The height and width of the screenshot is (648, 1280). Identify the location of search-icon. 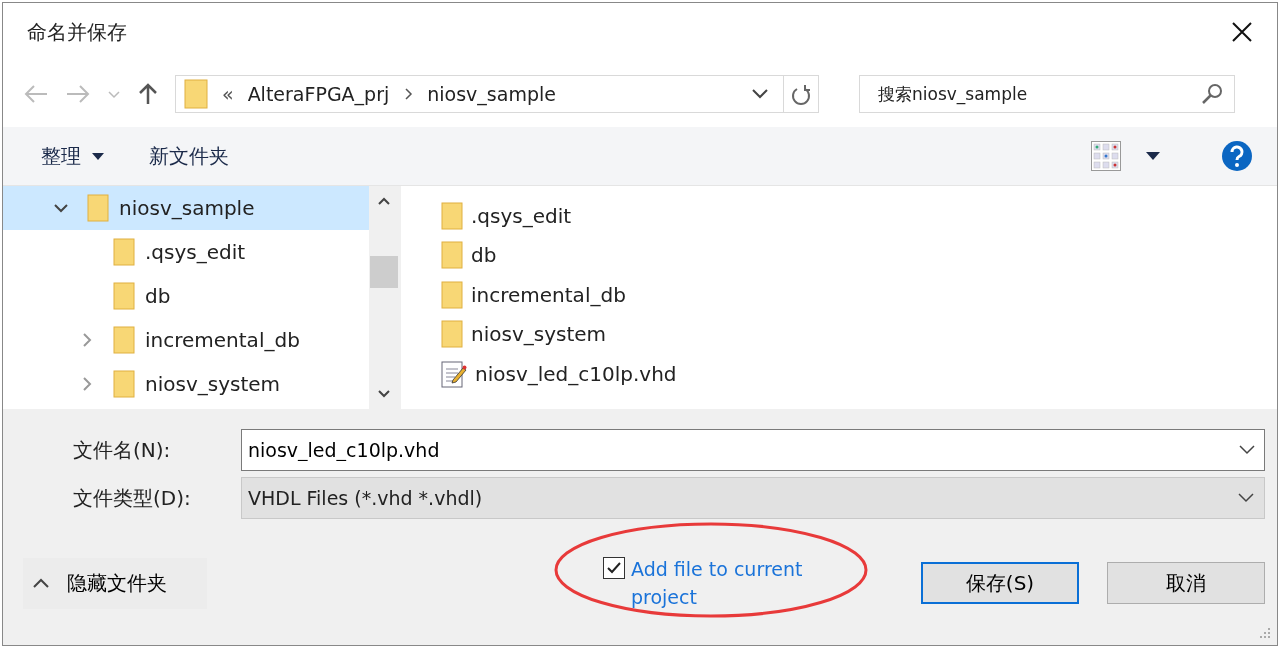
(1212, 94).